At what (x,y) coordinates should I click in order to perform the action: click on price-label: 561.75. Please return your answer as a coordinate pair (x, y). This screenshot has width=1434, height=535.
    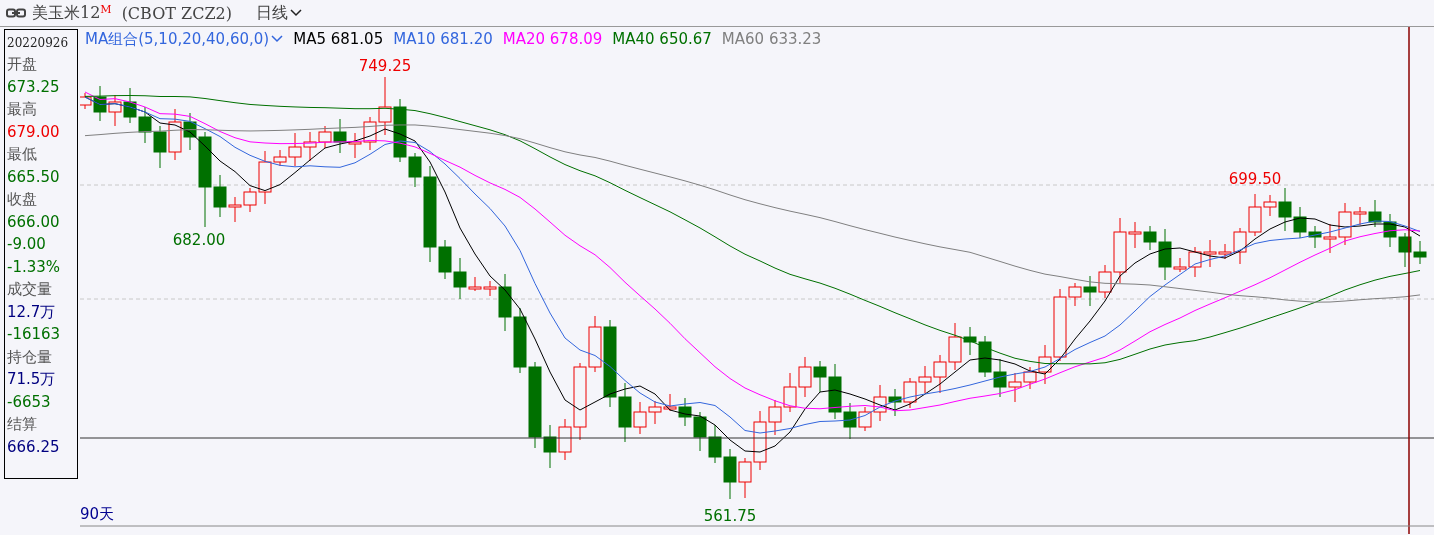
    Looking at the image, I should click on (730, 516).